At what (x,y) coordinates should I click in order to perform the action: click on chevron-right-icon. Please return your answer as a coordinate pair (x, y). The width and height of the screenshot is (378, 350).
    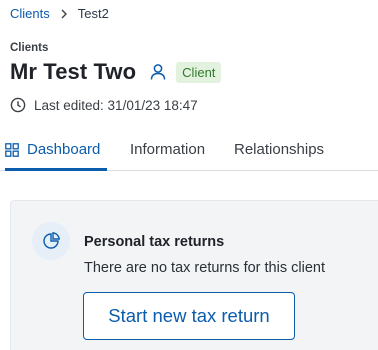
    Looking at the image, I should click on (64, 14).